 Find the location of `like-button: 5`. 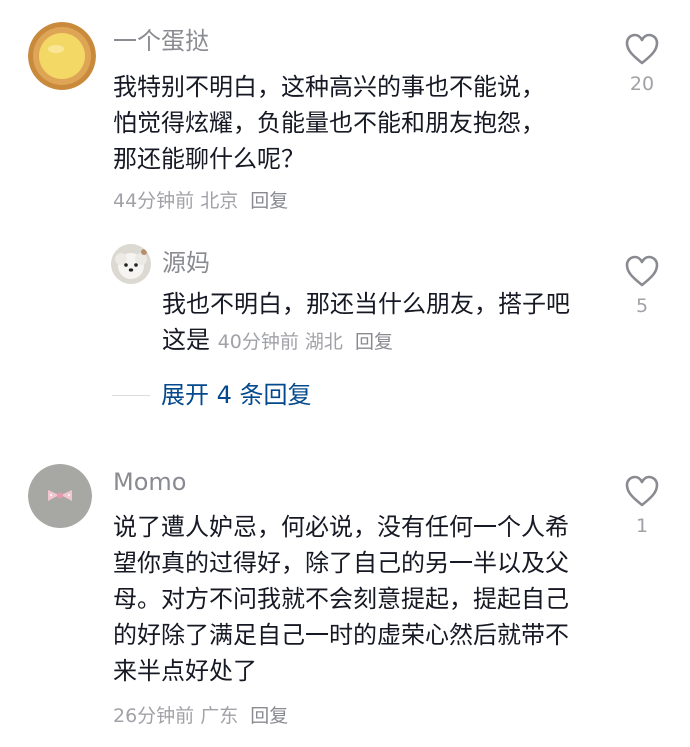

like-button: 5 is located at coordinates (642, 286).